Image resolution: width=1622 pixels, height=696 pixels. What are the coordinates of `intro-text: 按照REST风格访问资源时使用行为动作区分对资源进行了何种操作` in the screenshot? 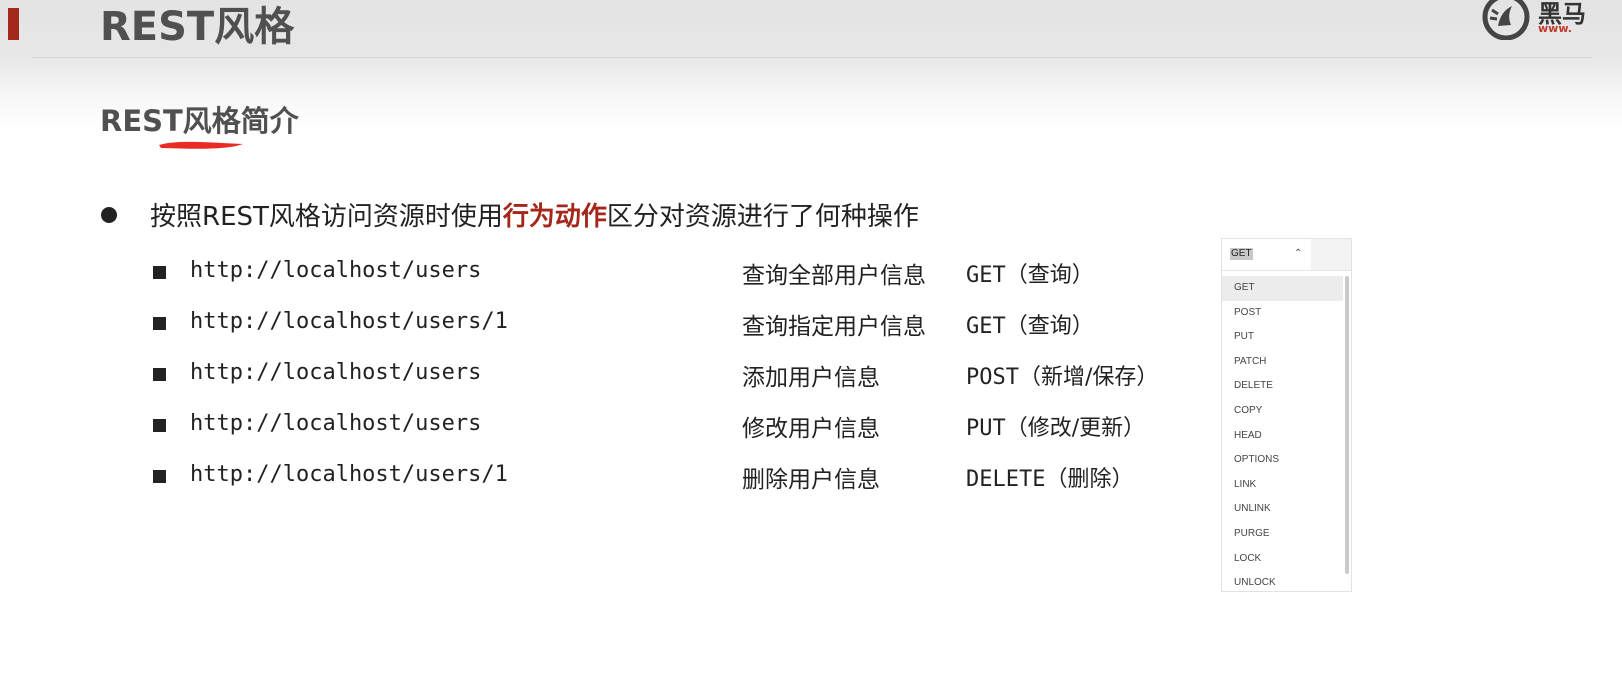 It's located at (534, 214).